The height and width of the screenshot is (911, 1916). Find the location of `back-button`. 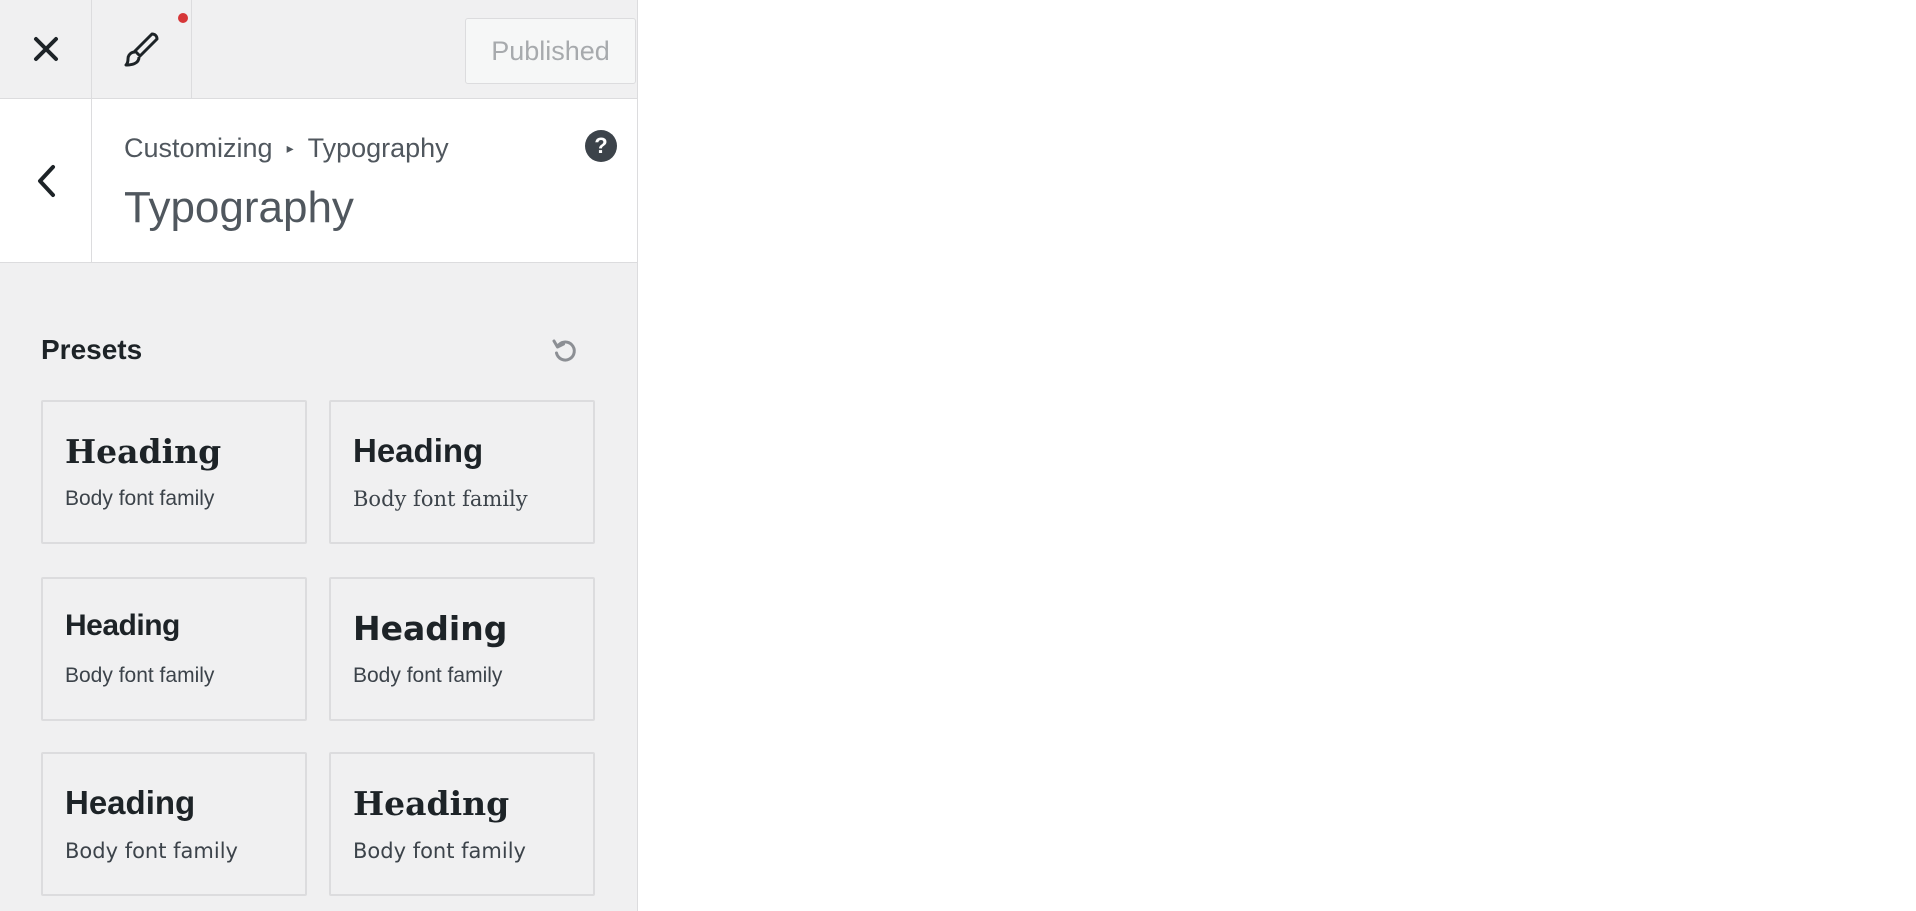

back-button is located at coordinates (46, 180).